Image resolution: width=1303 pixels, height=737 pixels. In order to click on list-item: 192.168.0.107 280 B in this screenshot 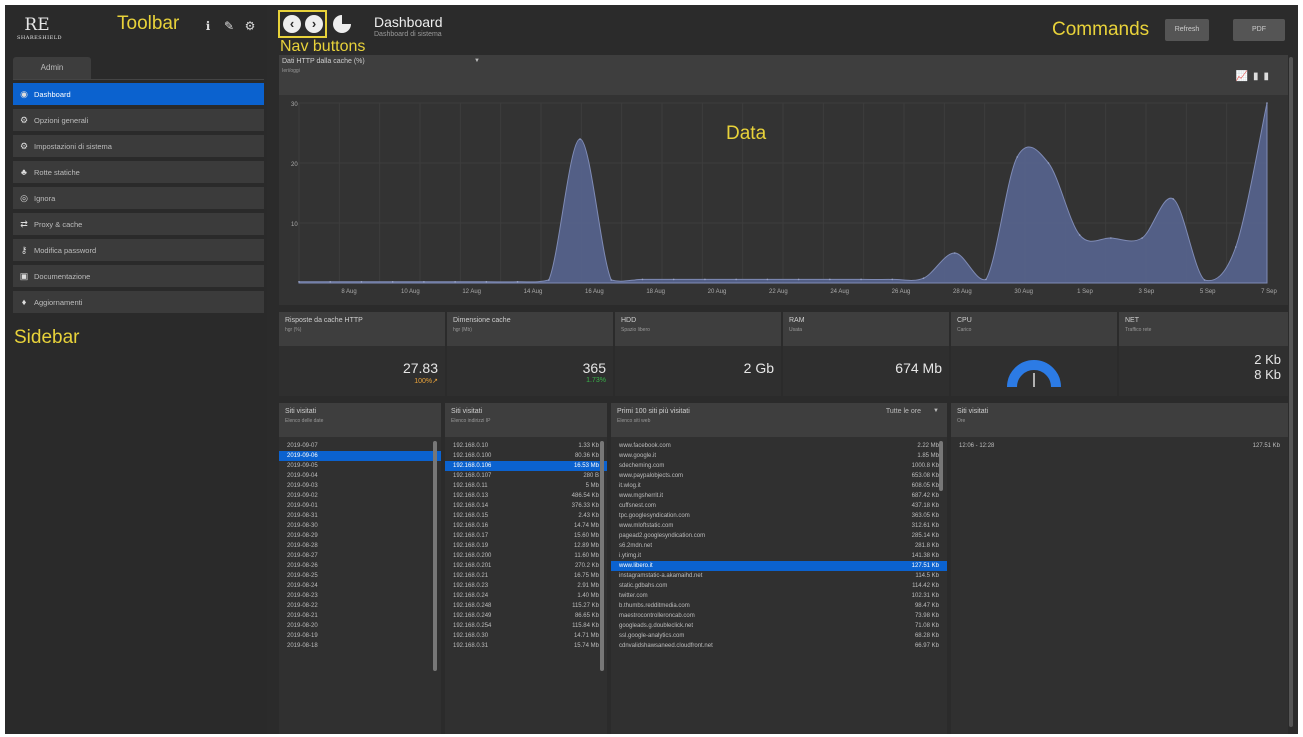, I will do `click(526, 476)`.